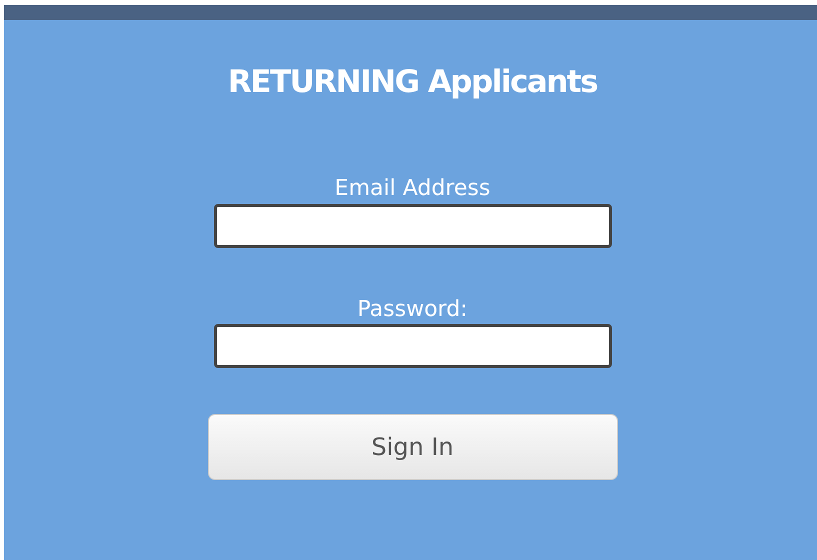 The image size is (817, 560). Describe the element at coordinates (413, 447) in the screenshot. I see `sign-in-button: Sign In` at that location.